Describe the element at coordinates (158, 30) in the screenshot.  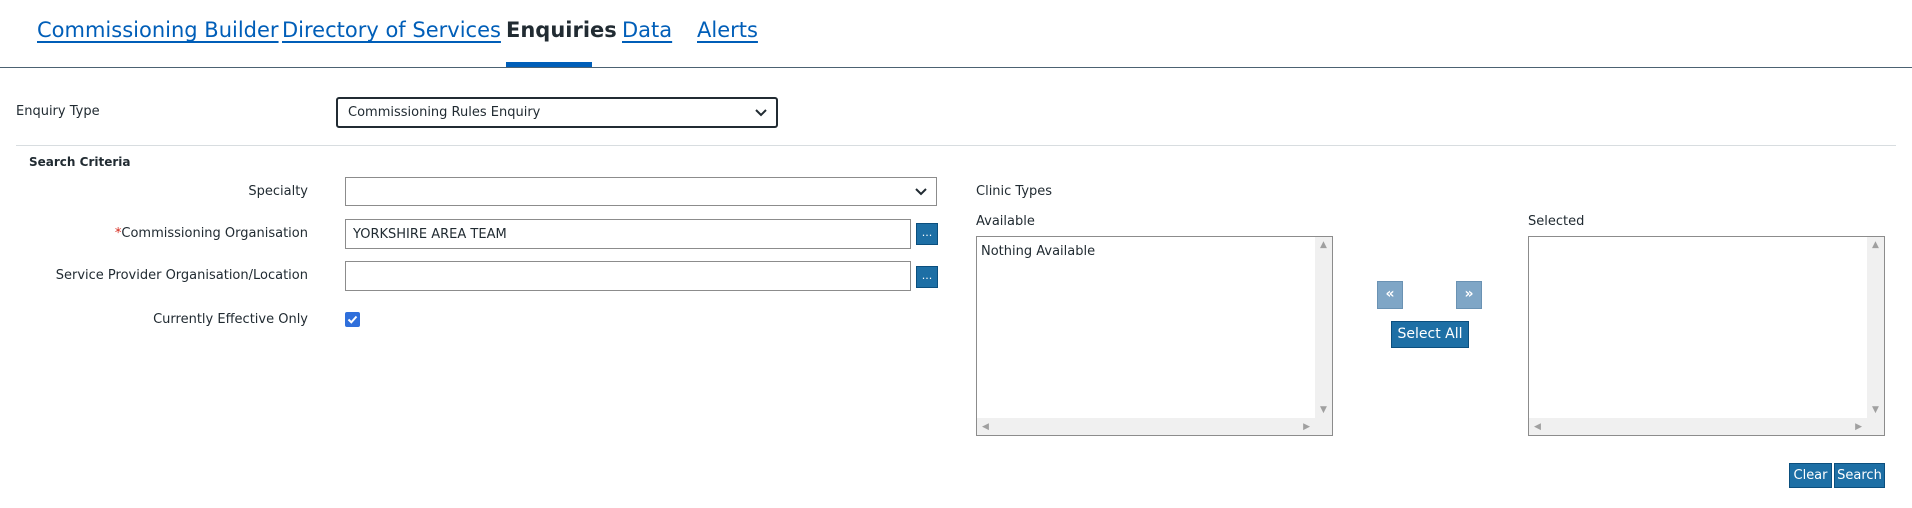
I see `tab-commissioning-builder: Commissioning Builder` at that location.